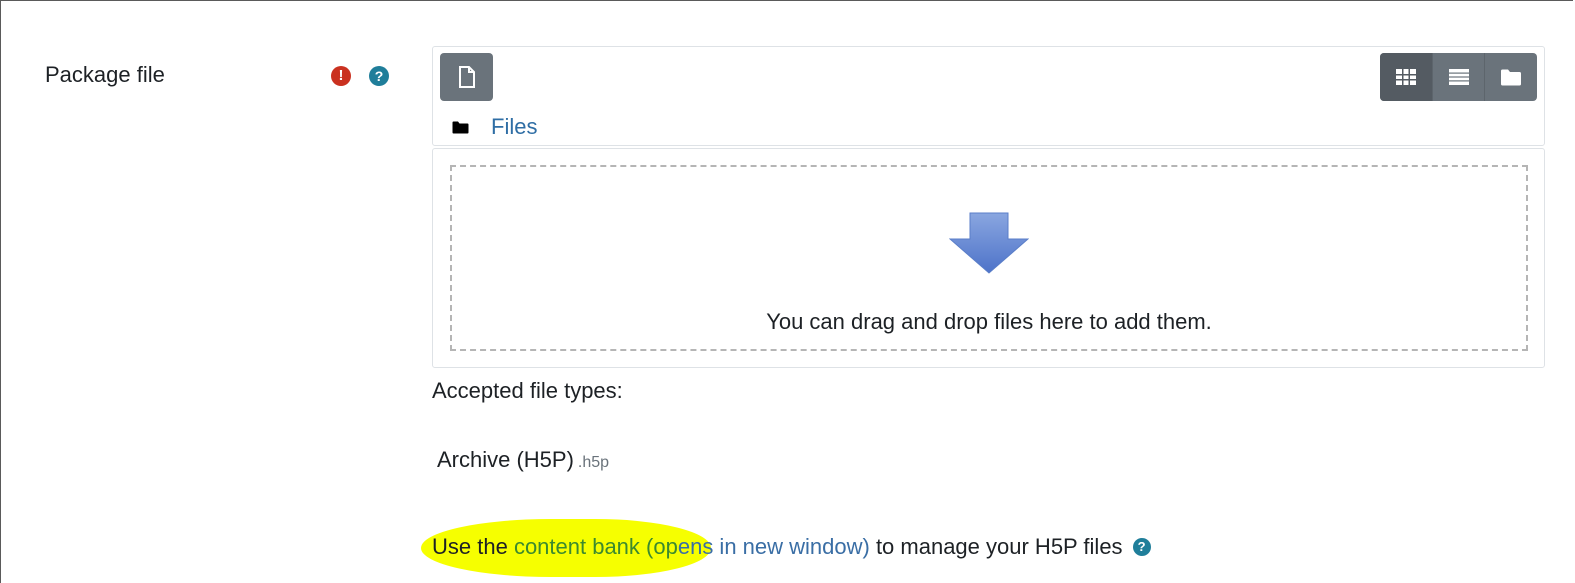  I want to click on content-bank-prefix: Use the, so click(473, 546).